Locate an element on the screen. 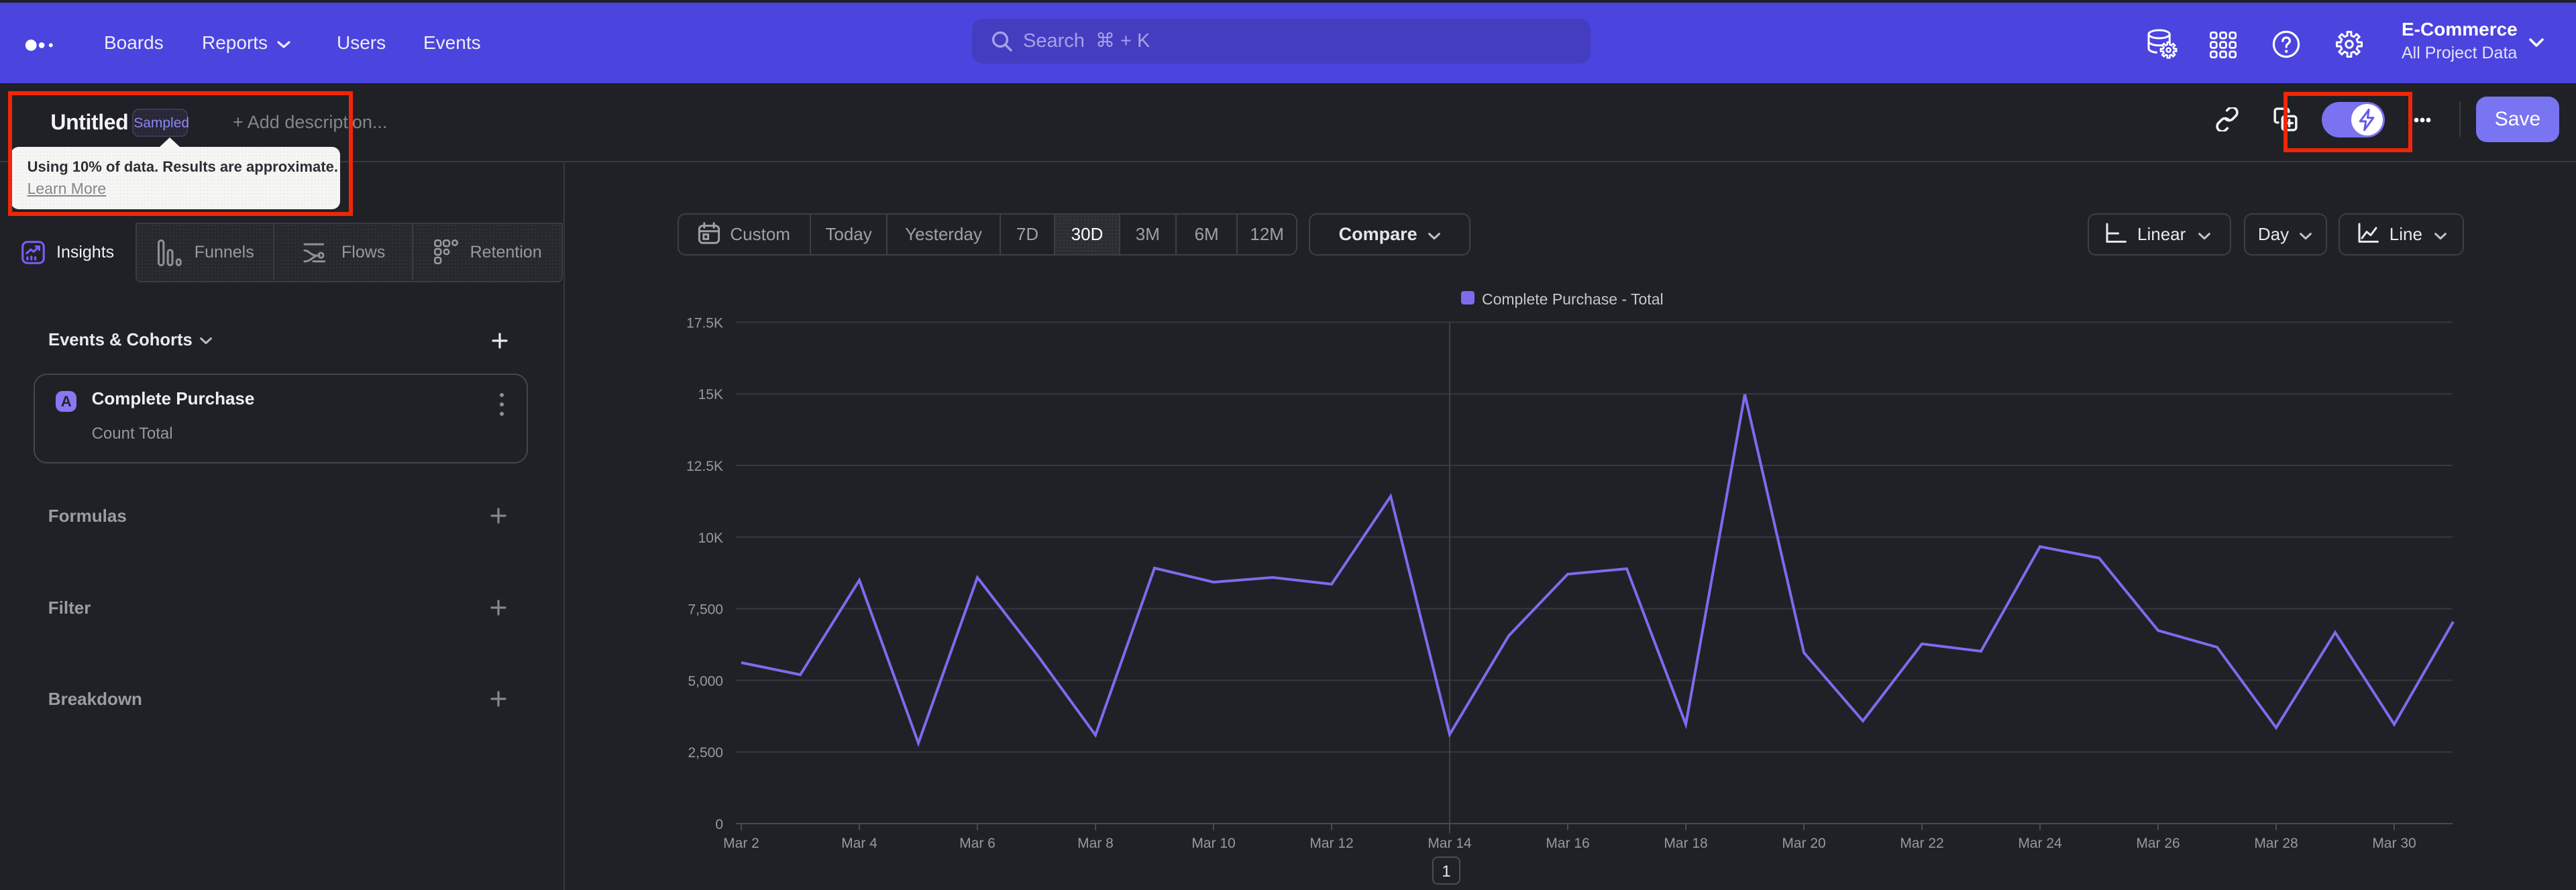  svg-text: Mar 16 is located at coordinates (1567, 843).